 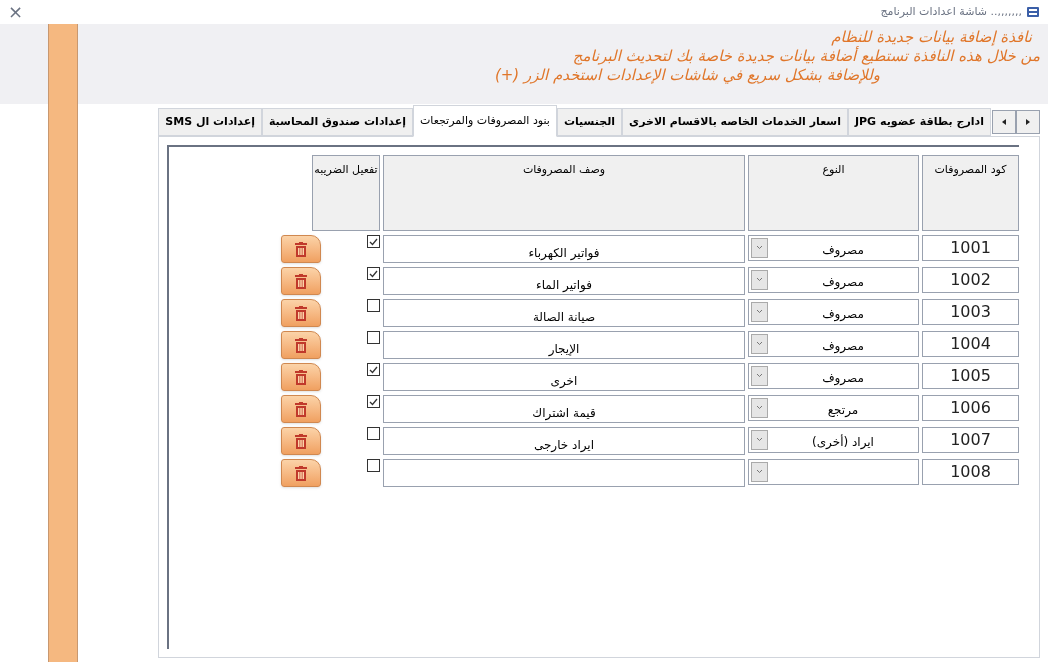 What do you see at coordinates (931, 37) in the screenshot?
I see `header-title: نافذة إضافة بيانات جديدة للنظام` at bounding box center [931, 37].